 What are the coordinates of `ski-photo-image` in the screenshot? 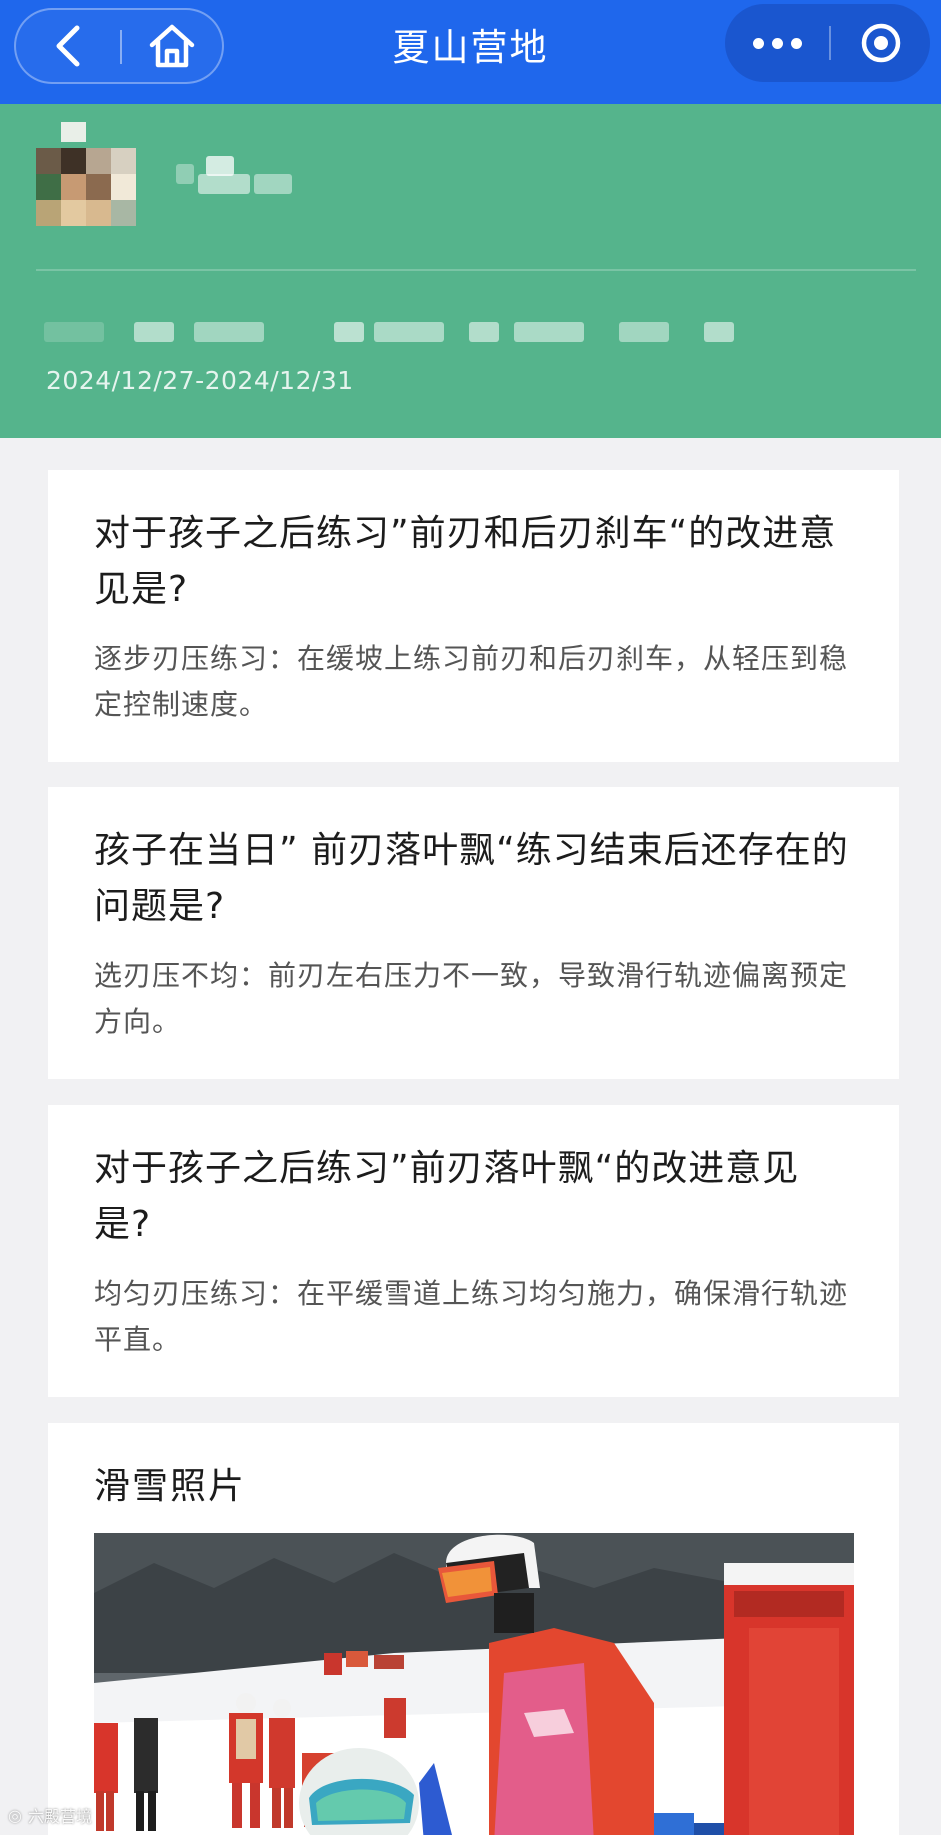 It's located at (474, 1684).